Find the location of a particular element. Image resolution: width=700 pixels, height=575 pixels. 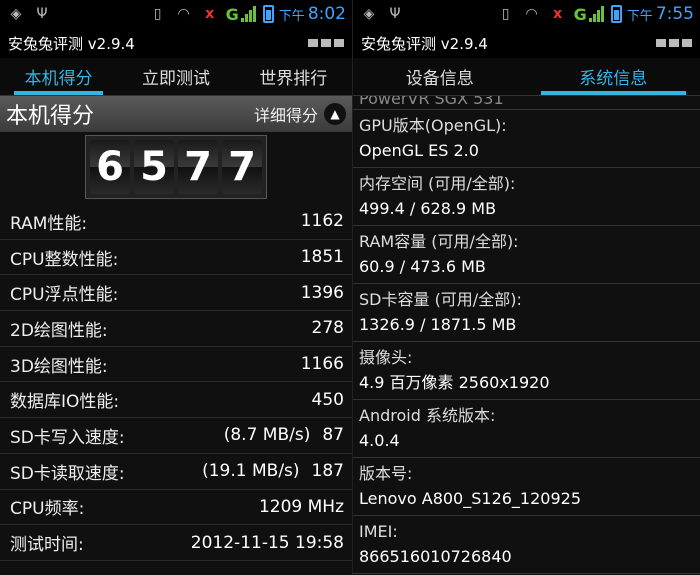

info-value: 4.9 百万像素 2560x1920 is located at coordinates (454, 382).